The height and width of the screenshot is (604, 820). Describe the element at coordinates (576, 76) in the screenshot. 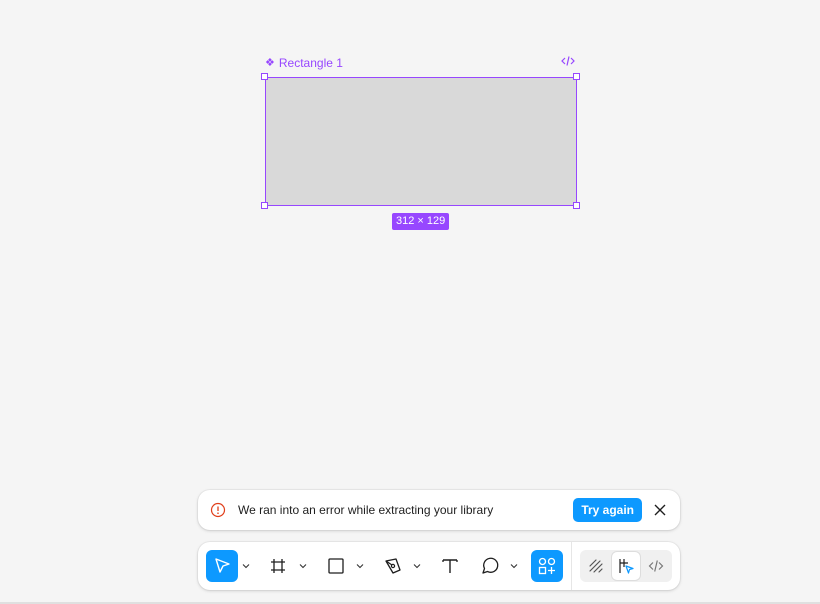

I see `resize-handle-top-right` at that location.